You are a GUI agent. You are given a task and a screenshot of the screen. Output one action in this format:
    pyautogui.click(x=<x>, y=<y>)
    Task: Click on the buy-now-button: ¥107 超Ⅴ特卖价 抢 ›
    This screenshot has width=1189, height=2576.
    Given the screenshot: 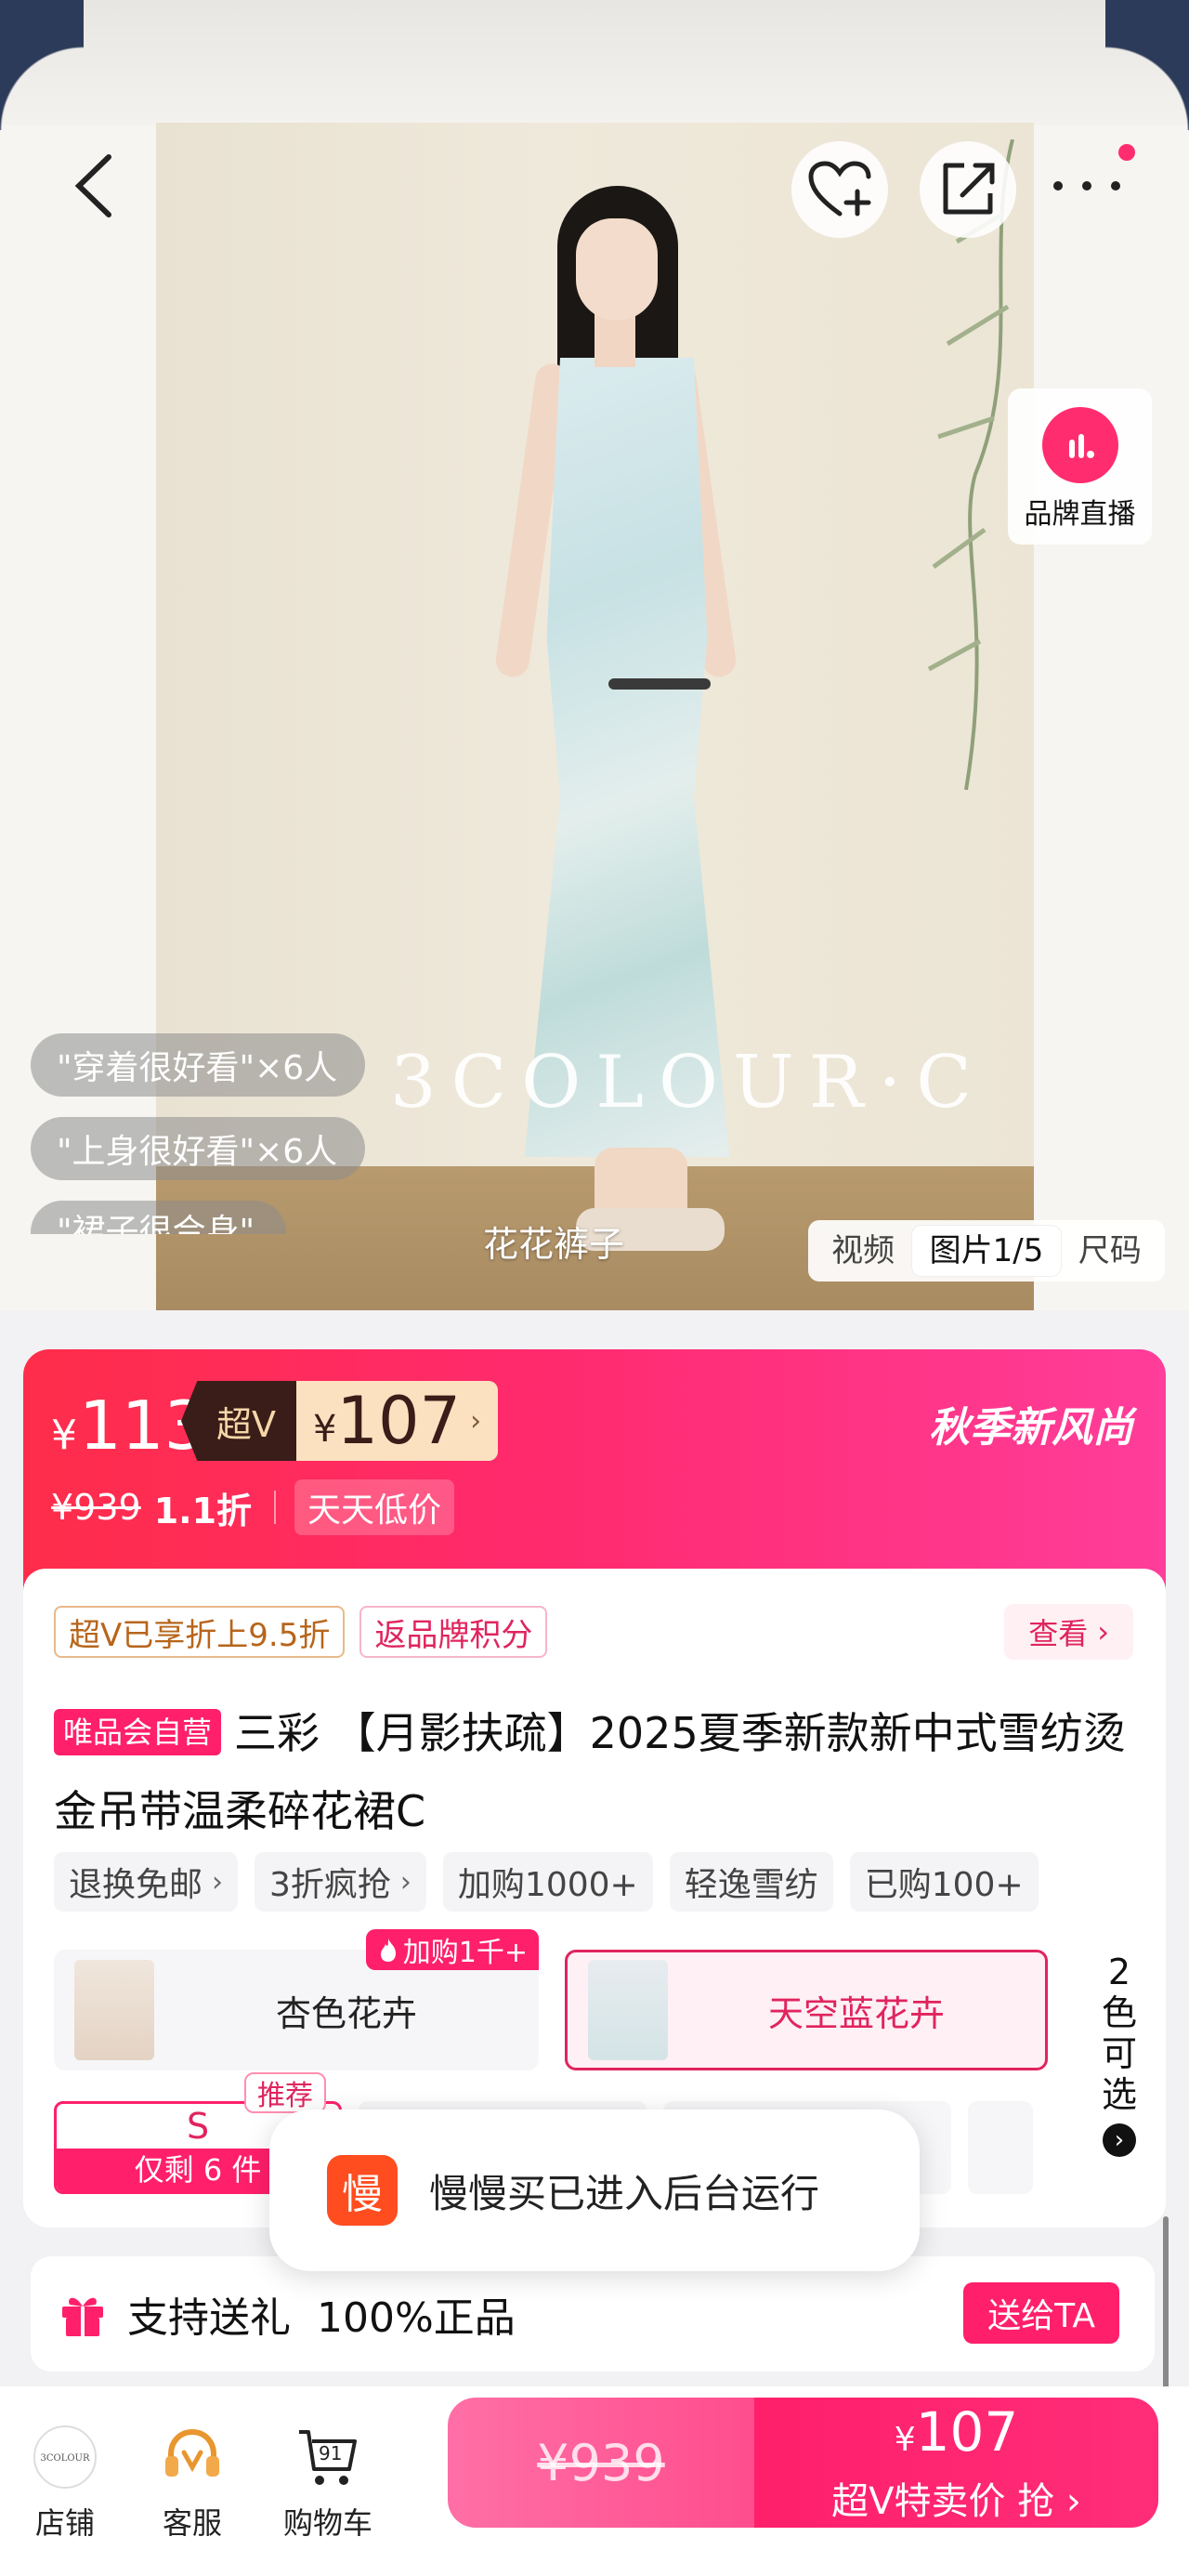 What is the action you would take?
    pyautogui.click(x=956, y=2463)
    